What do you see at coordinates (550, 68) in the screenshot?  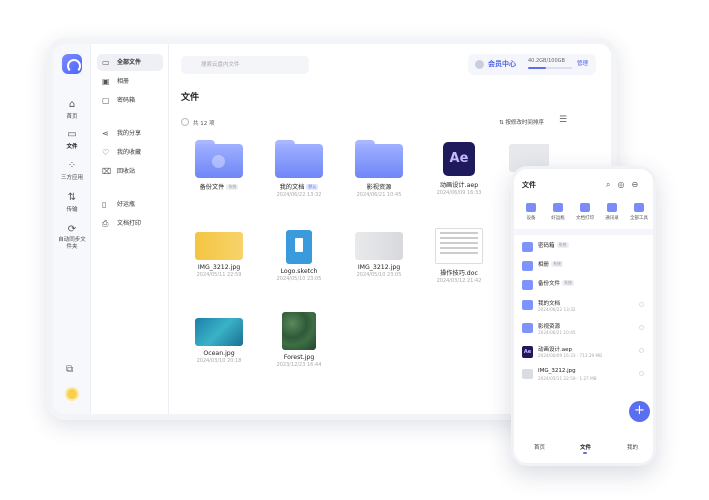 I see `quota-bar` at bounding box center [550, 68].